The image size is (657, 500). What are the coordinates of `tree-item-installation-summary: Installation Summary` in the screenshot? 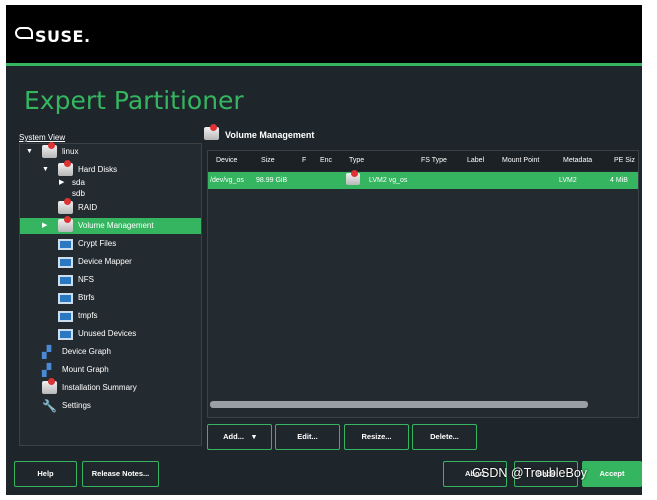 It's located at (110, 387).